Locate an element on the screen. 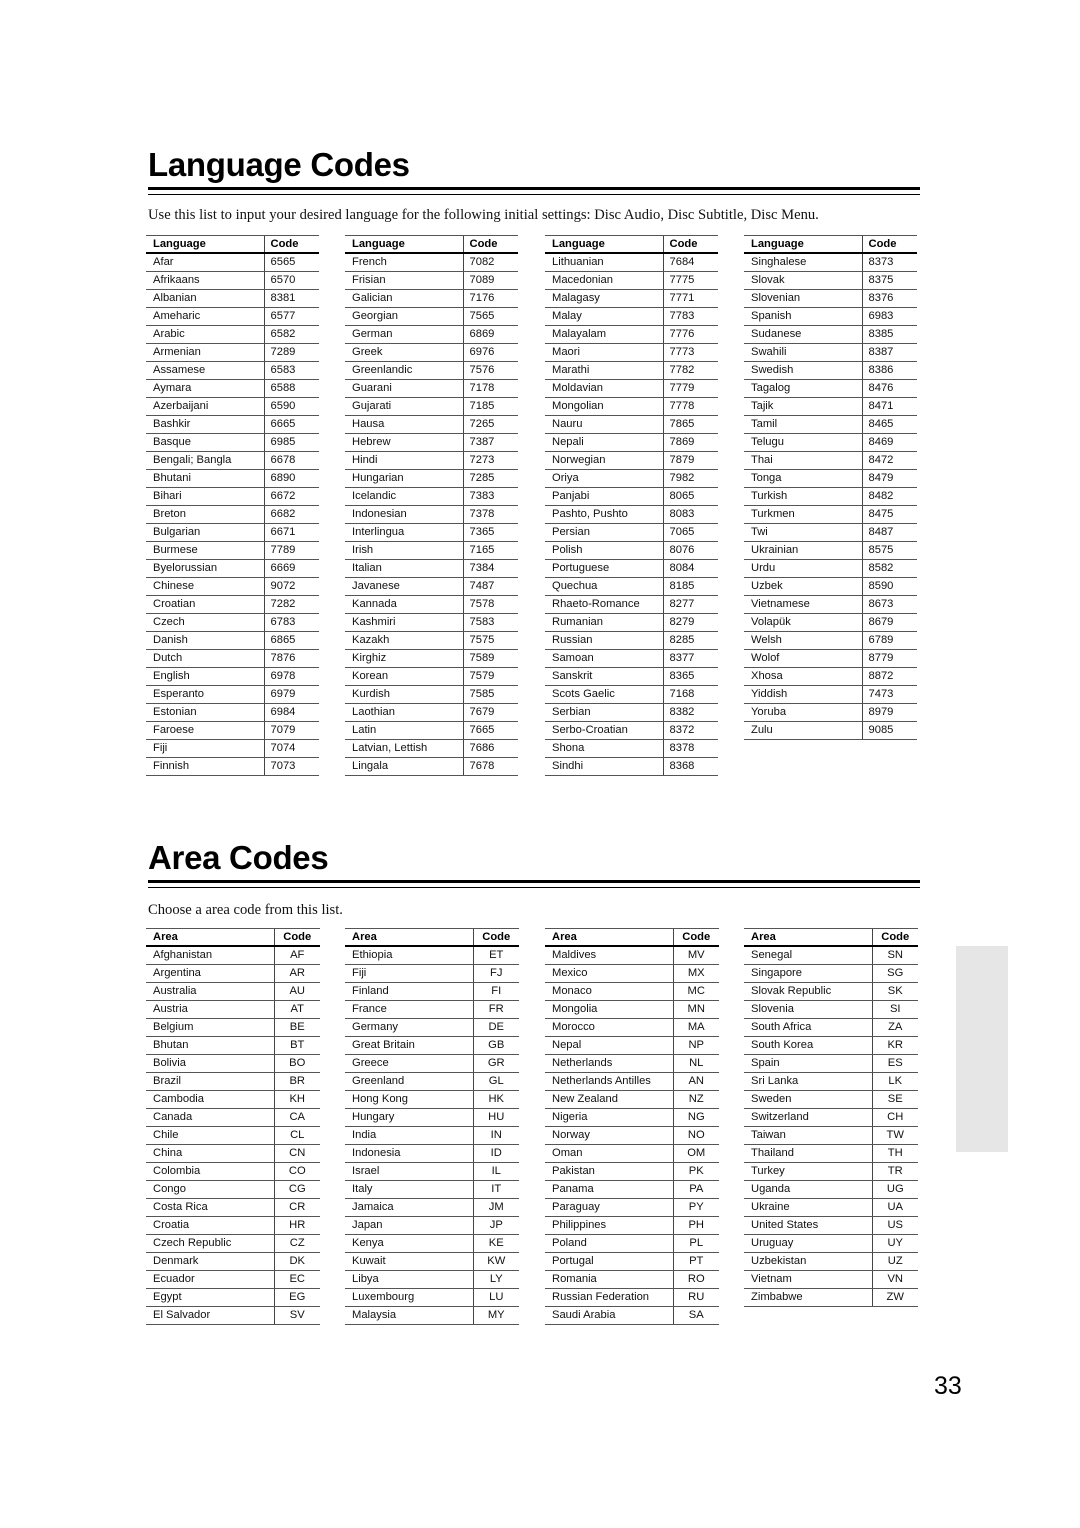 This screenshot has width=1080, height=1528. table-row: Uzbekistan UZ is located at coordinates (831, 1261).